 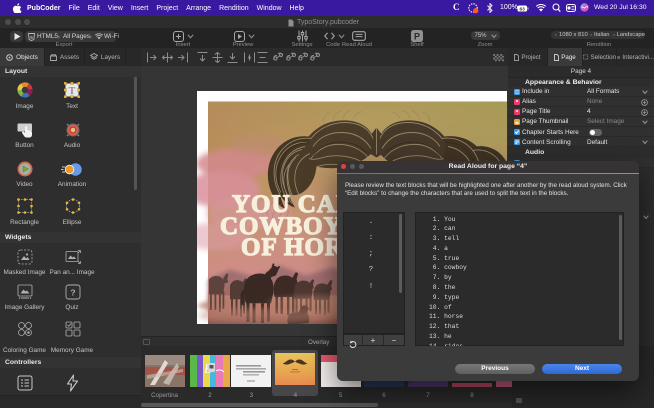 I want to click on svg-text: 5, so click(x=31, y=37).